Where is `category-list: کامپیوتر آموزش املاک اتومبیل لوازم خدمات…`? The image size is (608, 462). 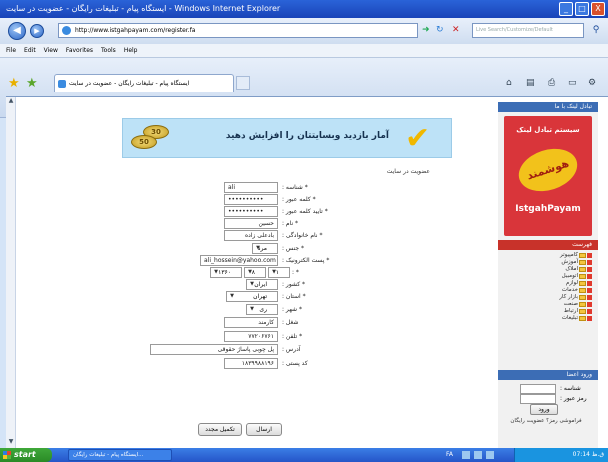
category-list: کامپیوتر آموزش املاک اتومبیل لوازم خدمات… is located at coordinates (549, 287).